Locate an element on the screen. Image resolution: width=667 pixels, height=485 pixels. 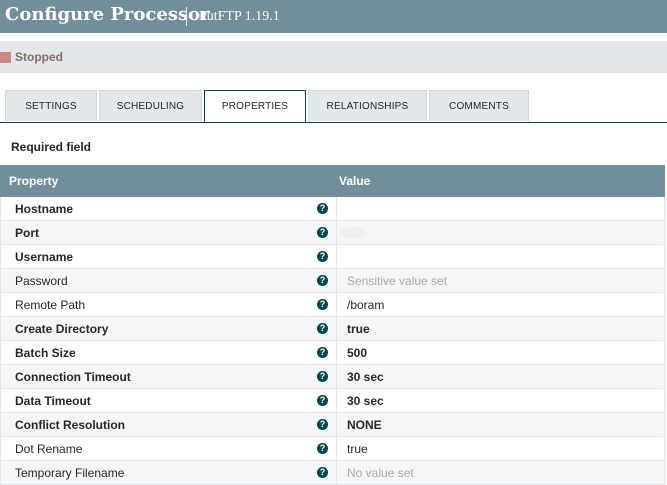
property-name: Data Timeout is located at coordinates (53, 401).